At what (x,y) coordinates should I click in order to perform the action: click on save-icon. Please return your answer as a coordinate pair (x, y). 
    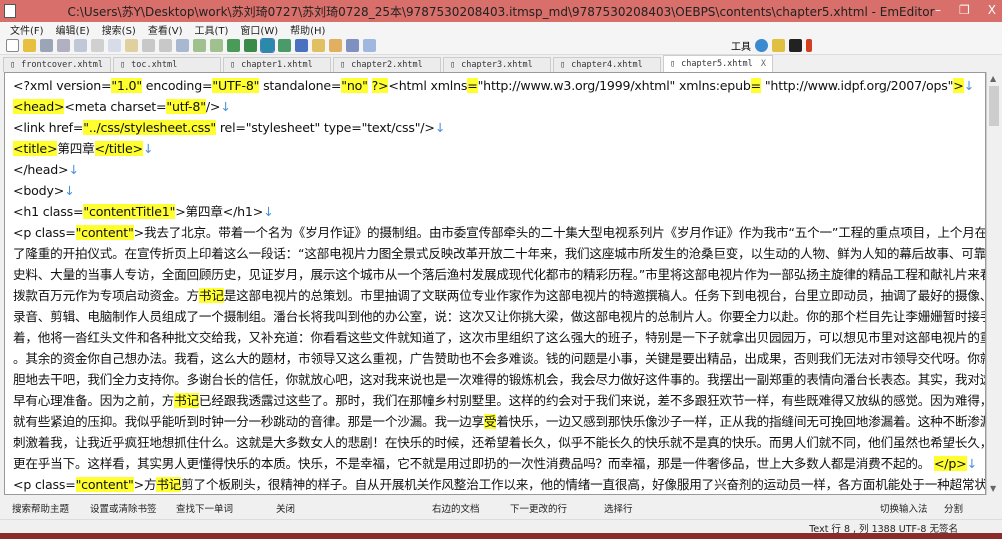
    Looking at the image, I should click on (46, 45).